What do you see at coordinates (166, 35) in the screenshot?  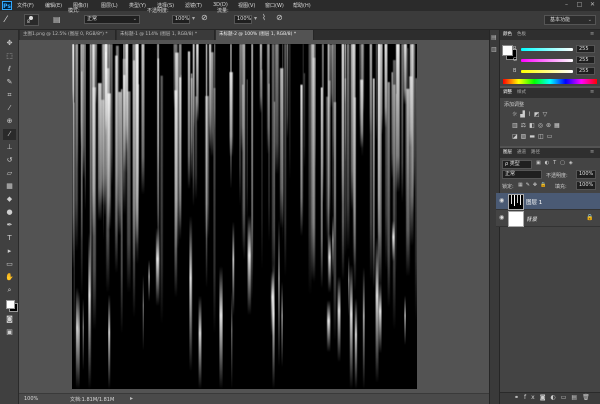 I see `document-tab: 未标题-1 @ 114% (图层 1, RGB/8) *` at bounding box center [166, 35].